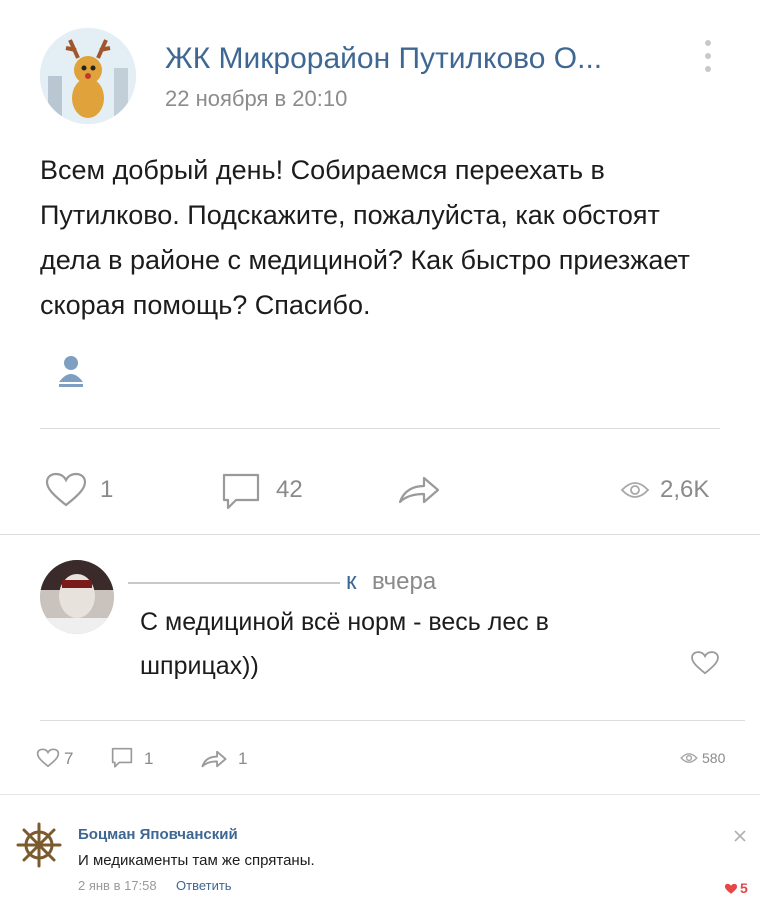 The image size is (760, 907). I want to click on reply-date: 2 янв в 17:58, so click(117, 885).